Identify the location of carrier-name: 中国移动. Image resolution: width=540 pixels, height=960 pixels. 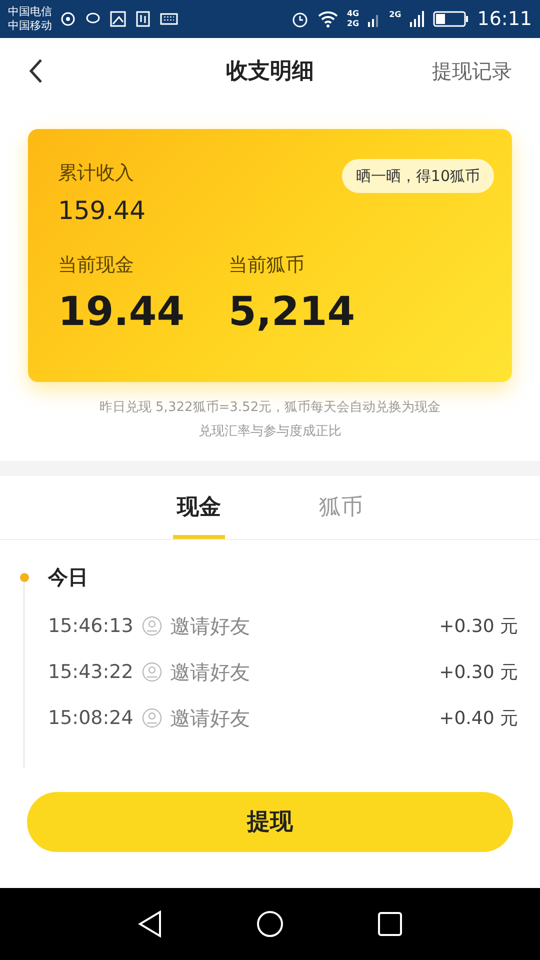
(30, 26).